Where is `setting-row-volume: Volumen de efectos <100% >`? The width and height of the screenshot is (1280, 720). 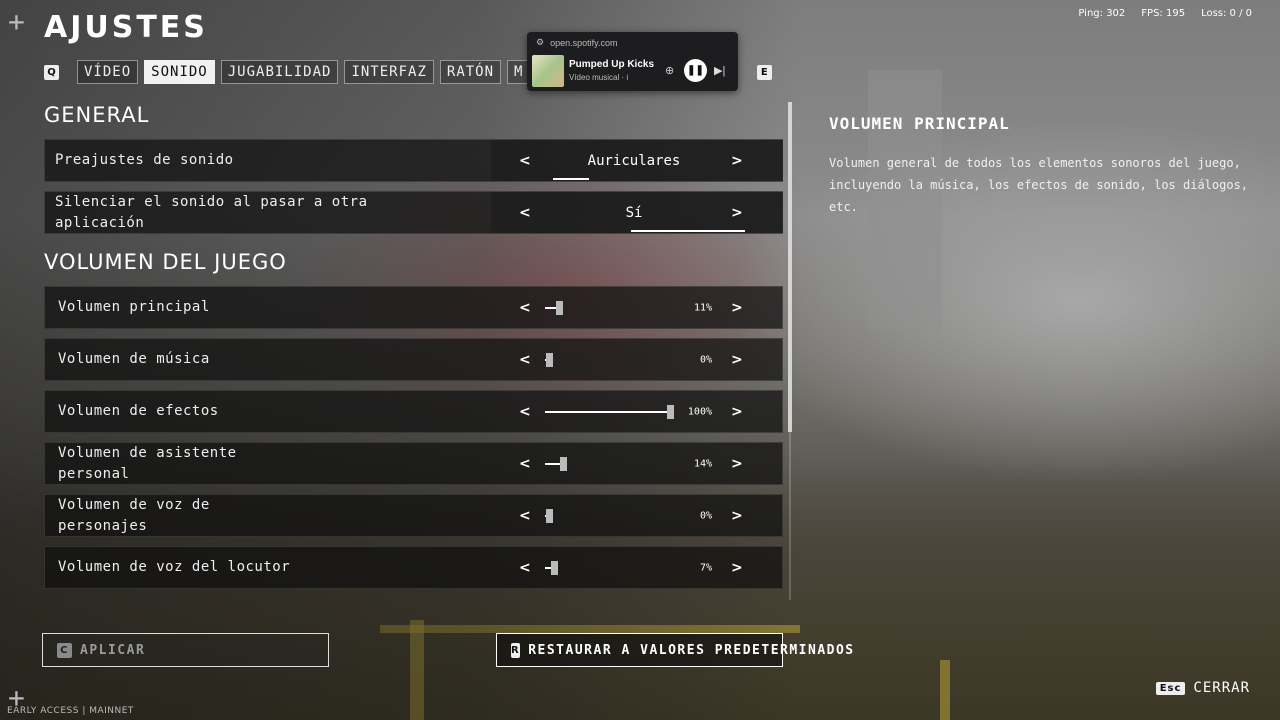 setting-row-volume: Volumen de efectos <100% > is located at coordinates (413, 411).